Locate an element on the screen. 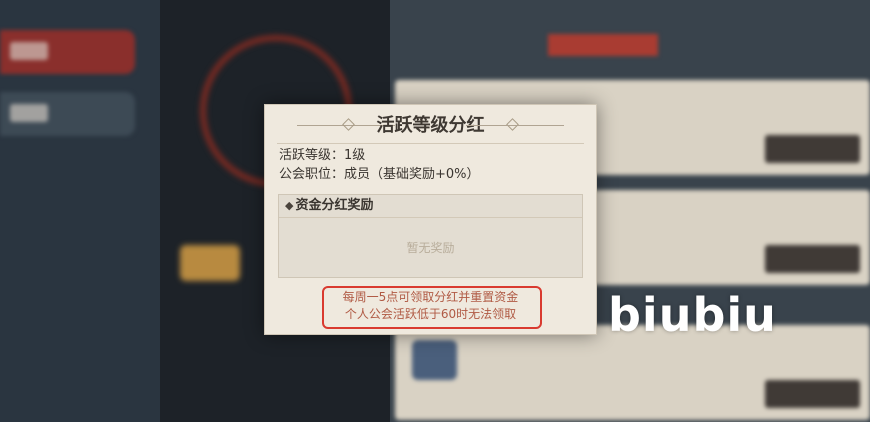 This screenshot has width=870, height=422. watermark-logo: biubiu is located at coordinates (692, 315).